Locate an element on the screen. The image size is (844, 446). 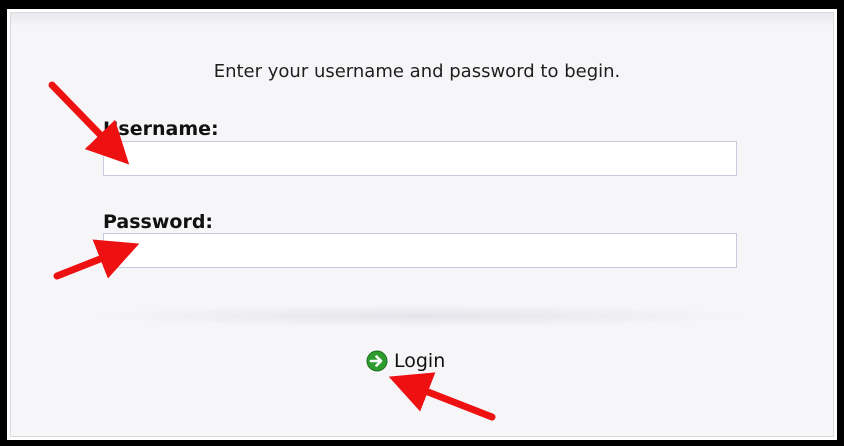
password-label: Password: is located at coordinates (158, 222).